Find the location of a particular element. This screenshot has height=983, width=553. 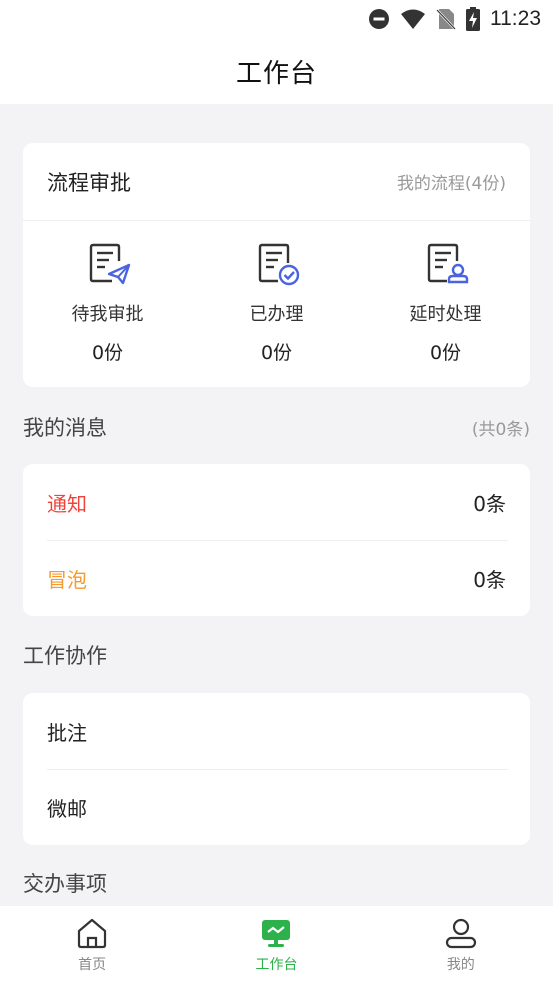

battery-charging-icon is located at coordinates (473, 19).